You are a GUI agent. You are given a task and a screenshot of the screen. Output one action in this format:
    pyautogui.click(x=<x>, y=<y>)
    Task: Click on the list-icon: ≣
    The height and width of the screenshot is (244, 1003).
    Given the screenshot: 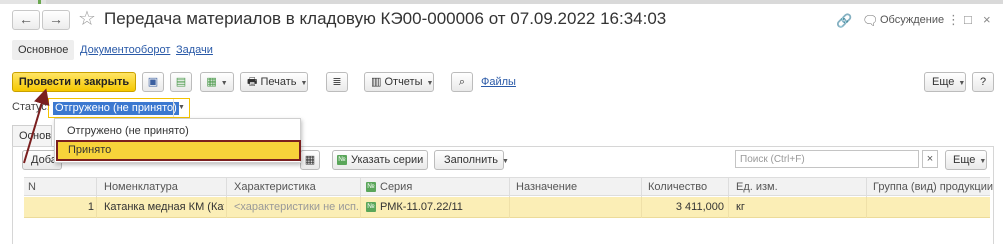 What is the action you would take?
    pyautogui.click(x=337, y=82)
    